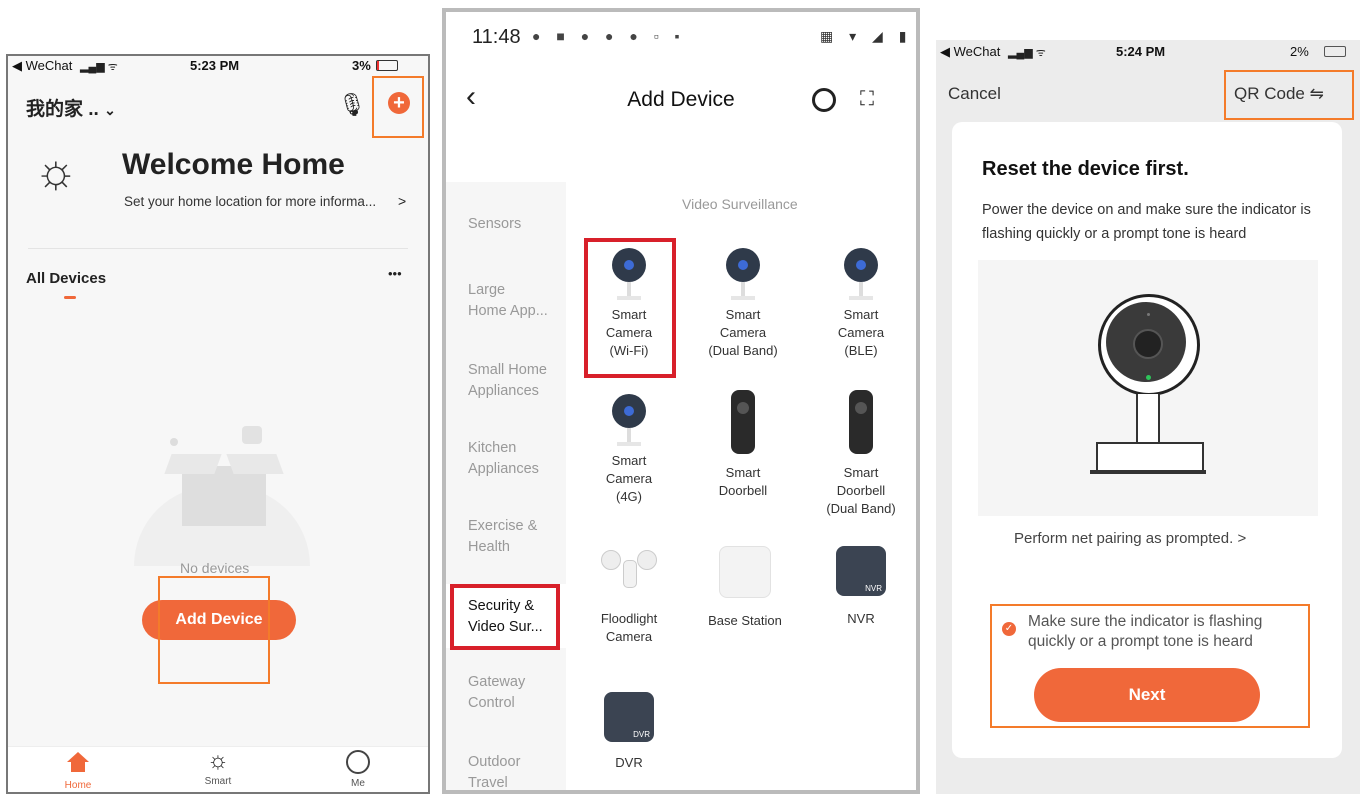 This screenshot has width=1364, height=794. I want to click on category-sensors: Sensors, so click(494, 224).